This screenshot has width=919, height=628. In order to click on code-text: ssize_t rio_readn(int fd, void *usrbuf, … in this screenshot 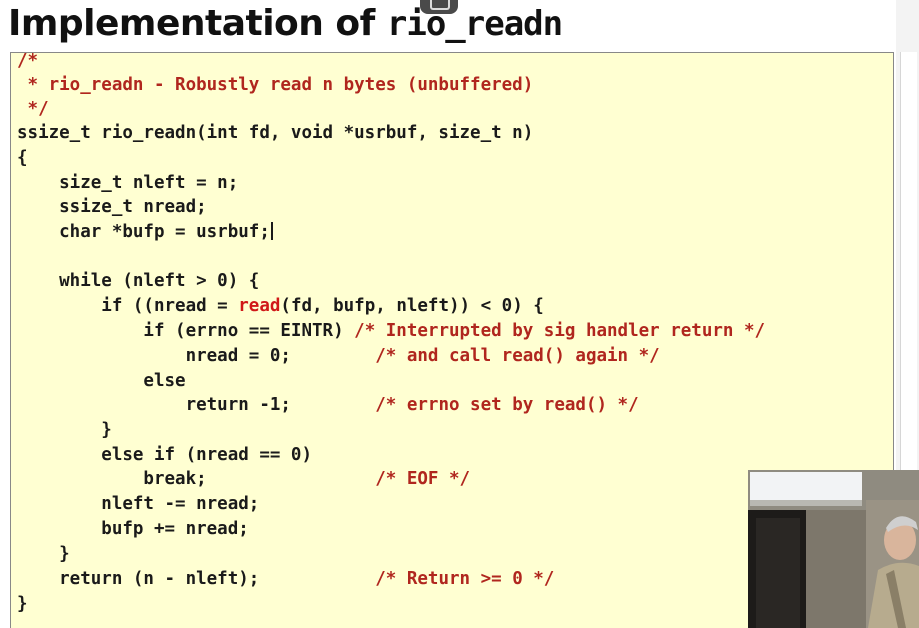, I will do `click(275, 133)`.